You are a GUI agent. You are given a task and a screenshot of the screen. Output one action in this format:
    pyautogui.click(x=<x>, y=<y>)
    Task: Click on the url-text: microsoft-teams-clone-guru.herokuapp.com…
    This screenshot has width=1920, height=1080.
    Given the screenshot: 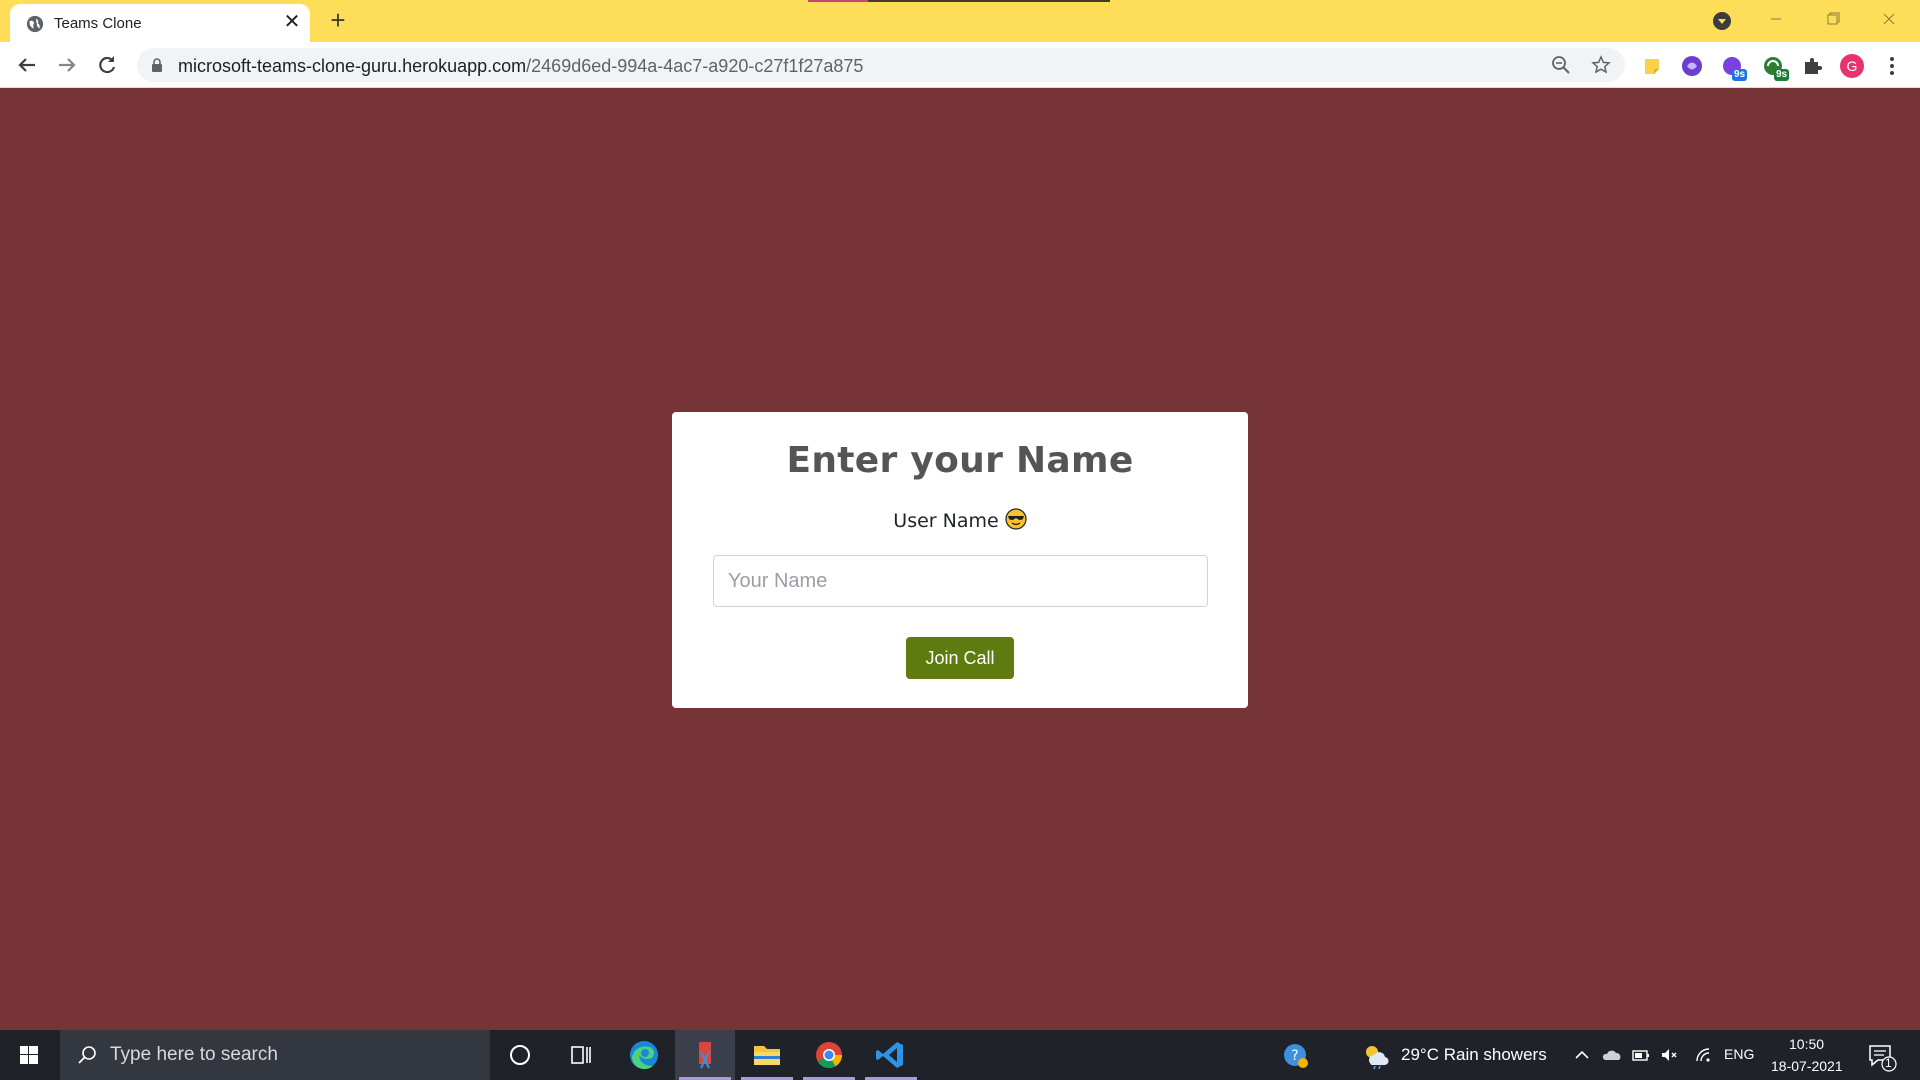 What is the action you would take?
    pyautogui.click(x=520, y=66)
    